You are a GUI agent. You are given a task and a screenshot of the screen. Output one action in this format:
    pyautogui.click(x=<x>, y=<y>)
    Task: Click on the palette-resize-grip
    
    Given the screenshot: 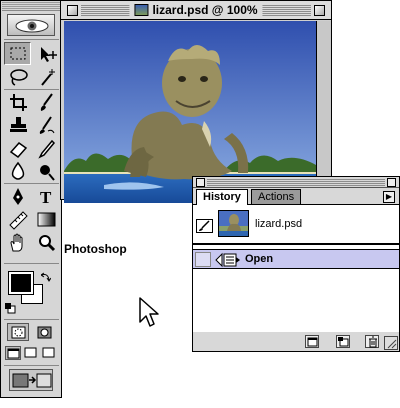 What is the action you would take?
    pyautogui.click(x=391, y=343)
    